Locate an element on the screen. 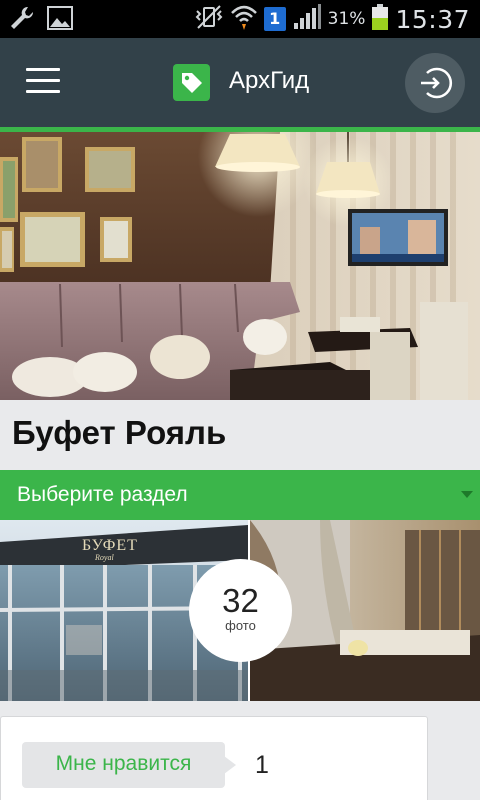 Image resolution: width=480 pixels, height=800 pixels. signal-icon is located at coordinates (307, 19).